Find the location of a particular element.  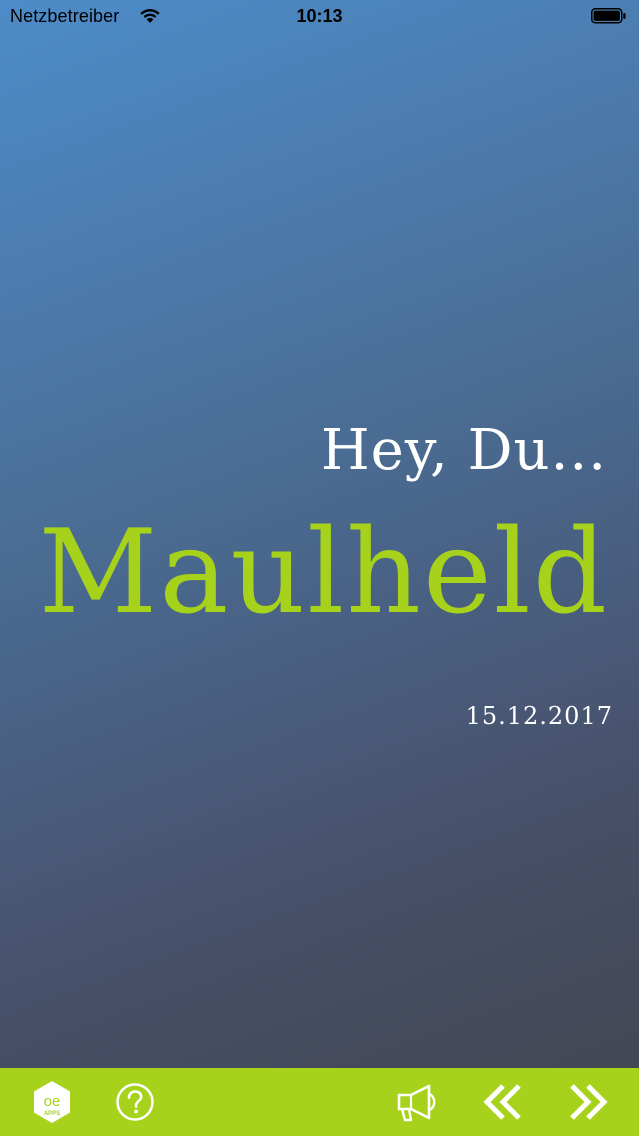

oe-apps-logo-button: oe APPS is located at coordinates (52, 1102).